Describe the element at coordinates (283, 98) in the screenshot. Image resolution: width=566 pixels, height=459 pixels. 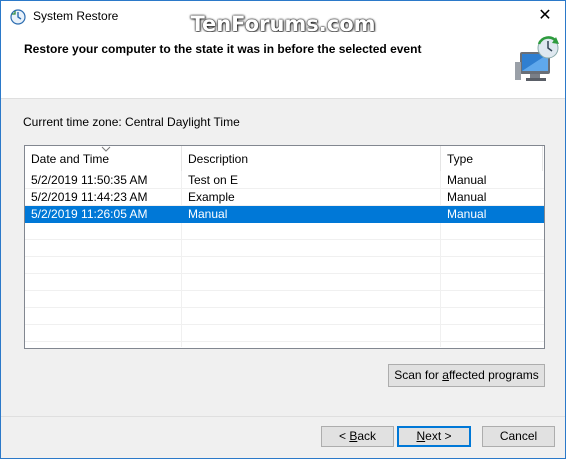
I see `header-divider` at that location.